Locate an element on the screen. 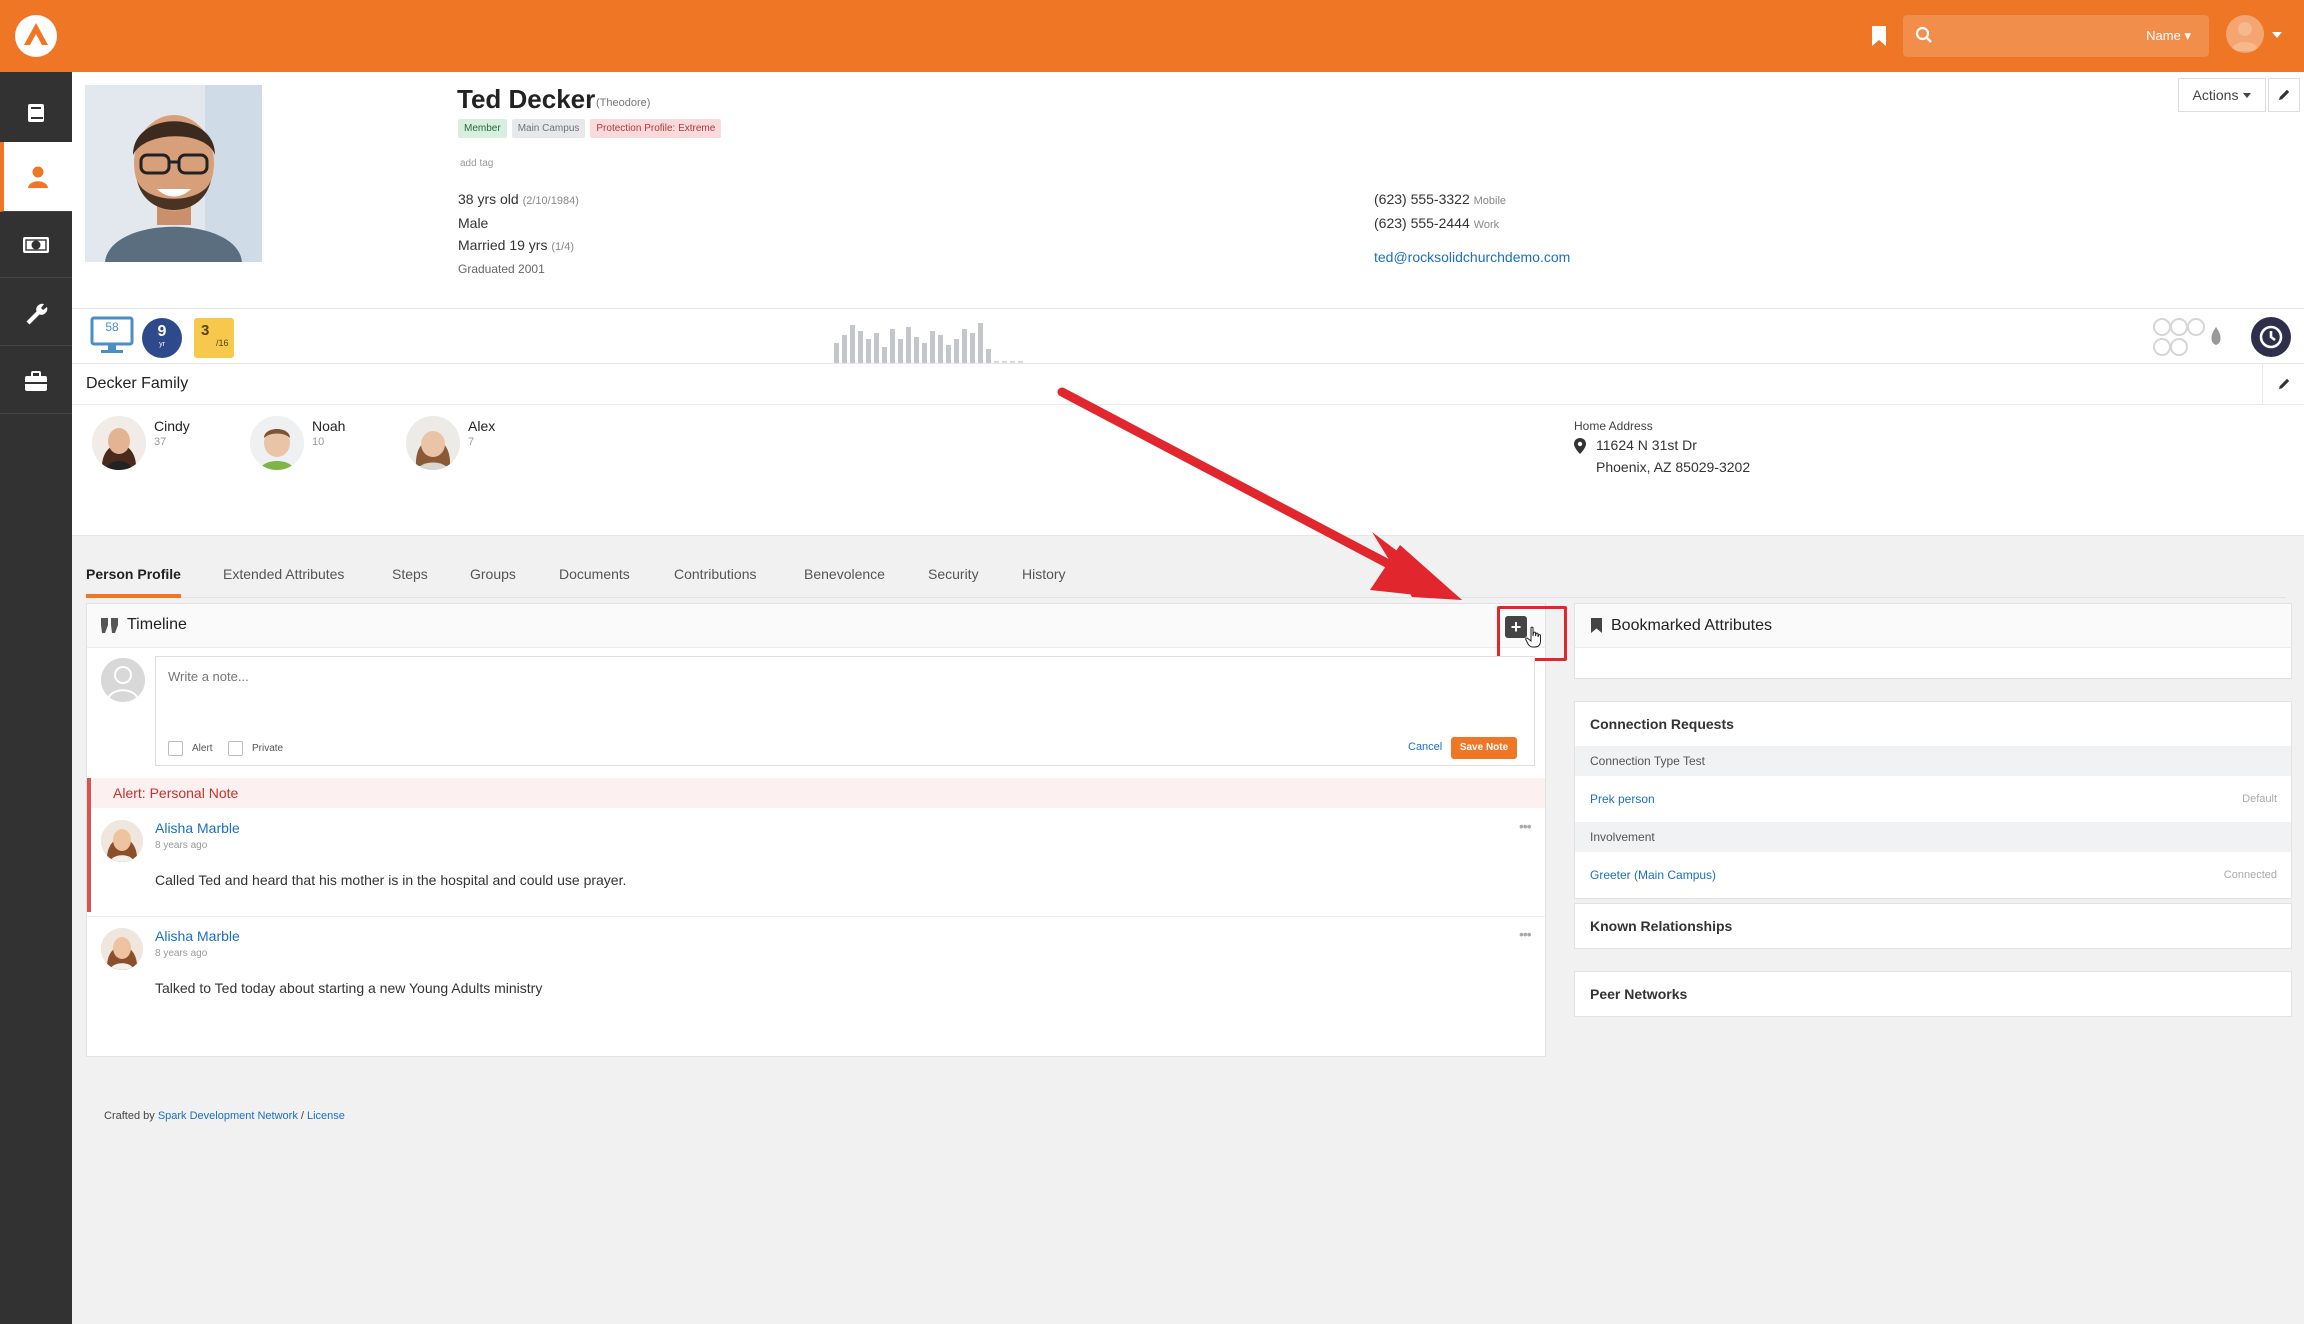 The image size is (2304, 1324). note-textarea is located at coordinates (845, 692).